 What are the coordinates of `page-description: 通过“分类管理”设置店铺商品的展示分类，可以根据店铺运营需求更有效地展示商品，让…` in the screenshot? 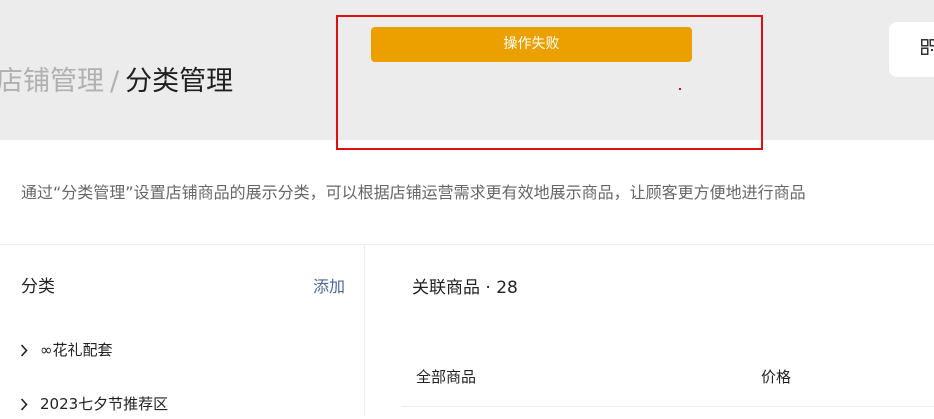 It's located at (413, 192).